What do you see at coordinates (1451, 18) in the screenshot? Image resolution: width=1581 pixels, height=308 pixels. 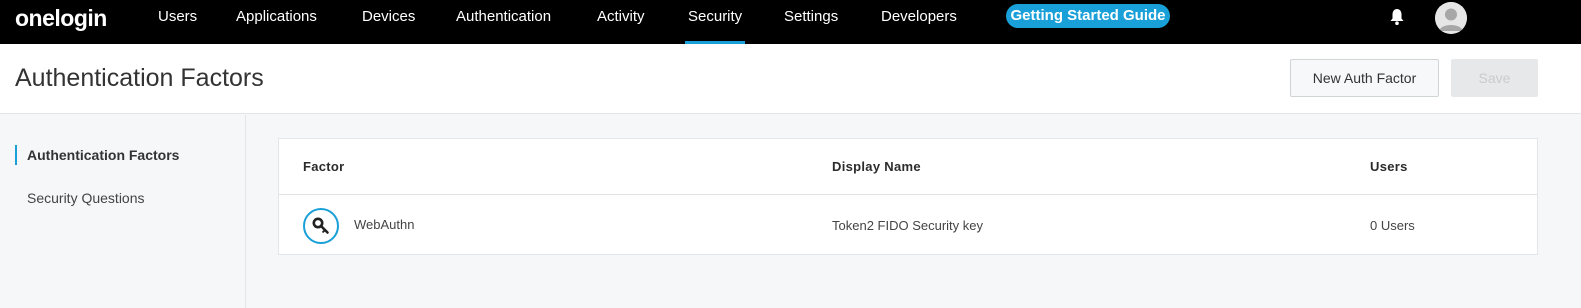 I see `user-avatar-icon` at bounding box center [1451, 18].